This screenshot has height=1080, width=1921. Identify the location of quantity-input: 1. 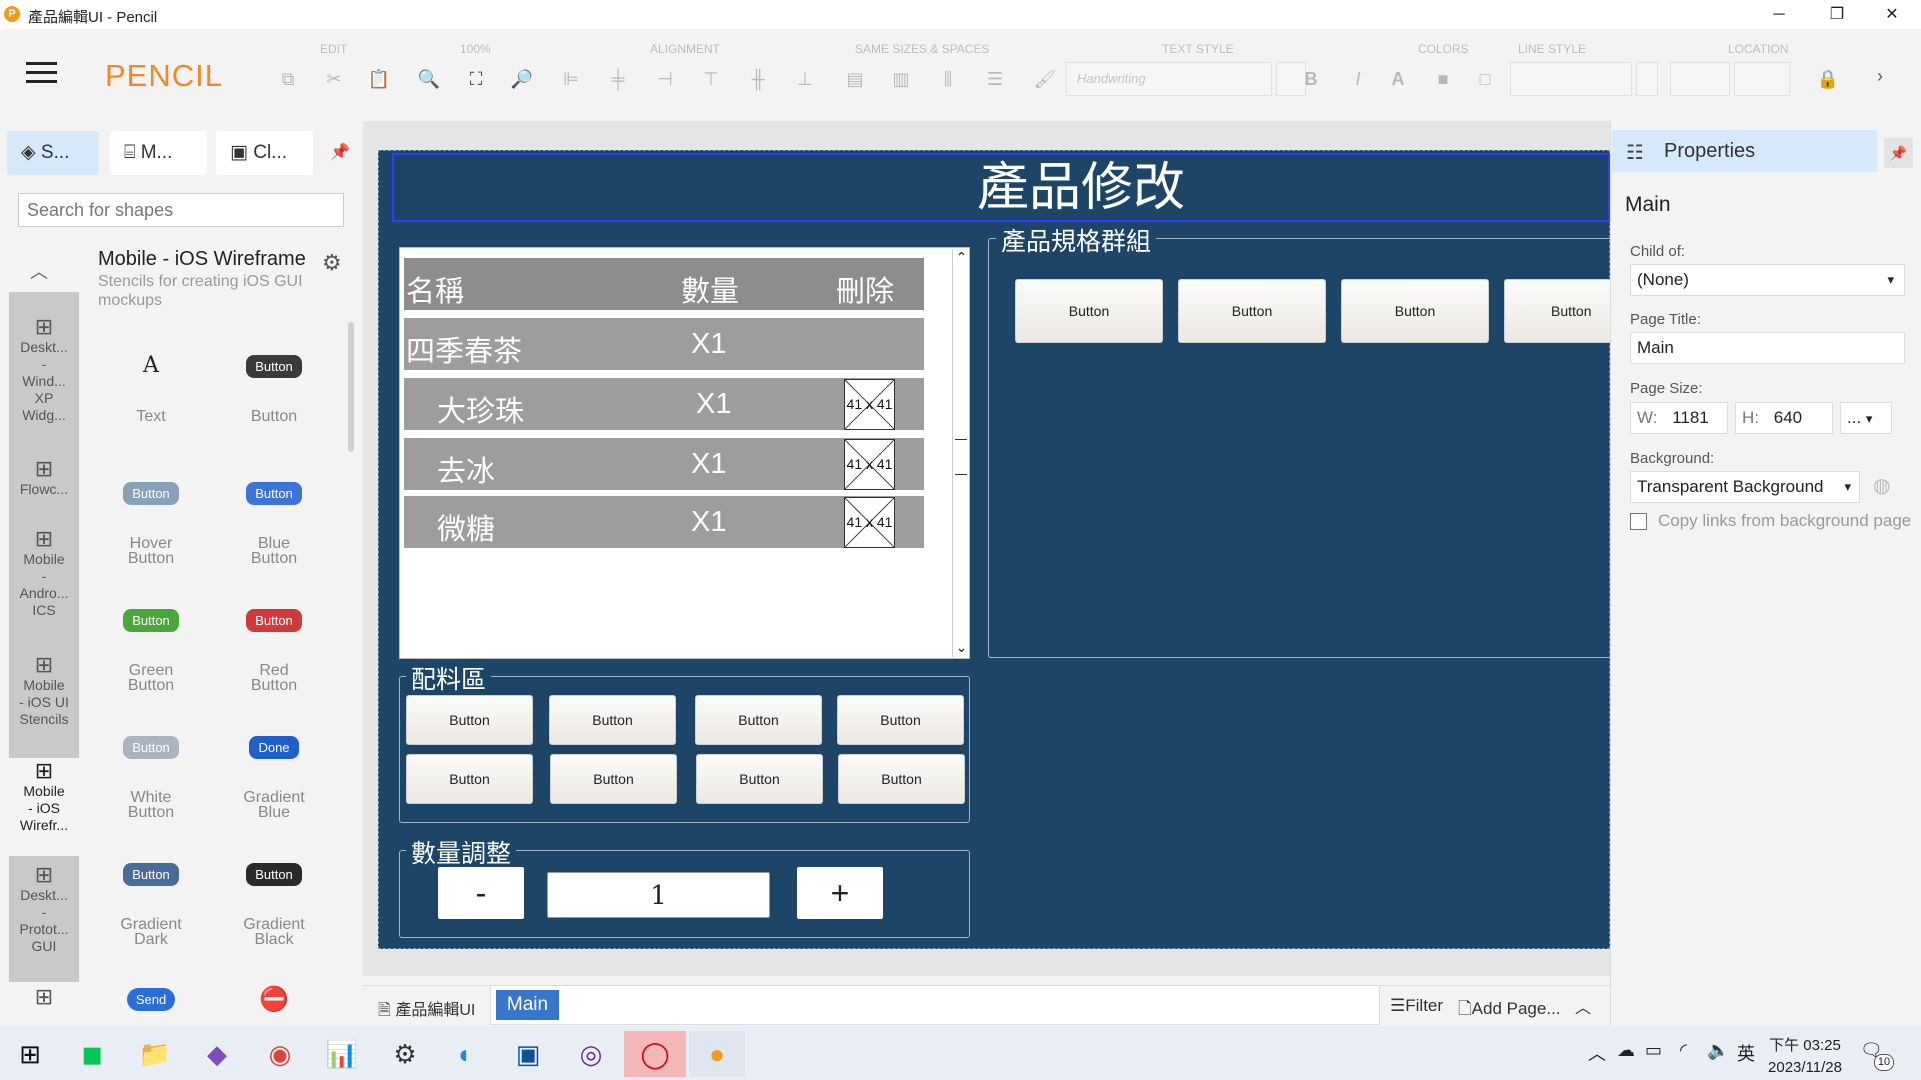
(658, 895).